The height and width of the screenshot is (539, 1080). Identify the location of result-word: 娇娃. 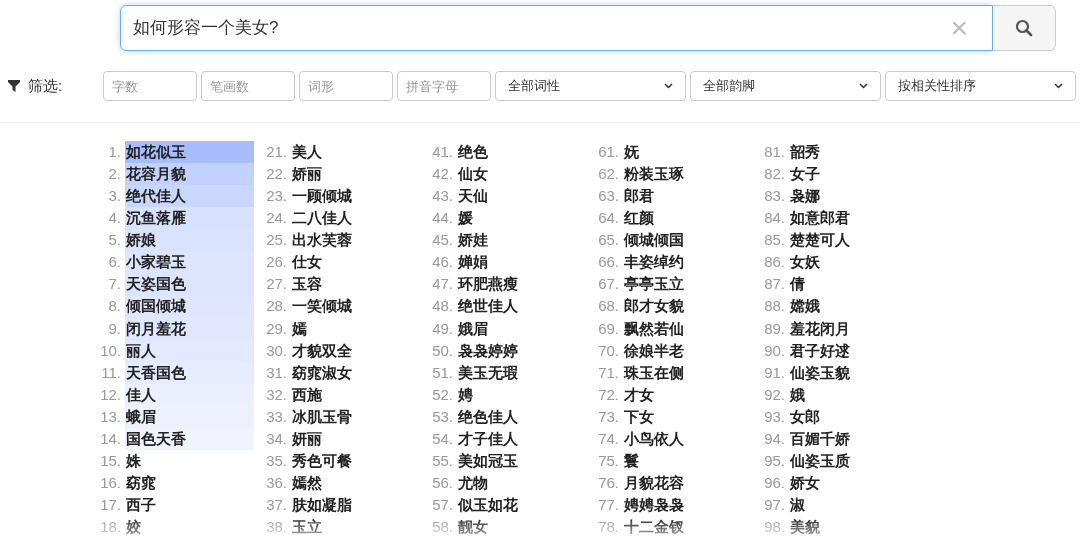
(521, 240).